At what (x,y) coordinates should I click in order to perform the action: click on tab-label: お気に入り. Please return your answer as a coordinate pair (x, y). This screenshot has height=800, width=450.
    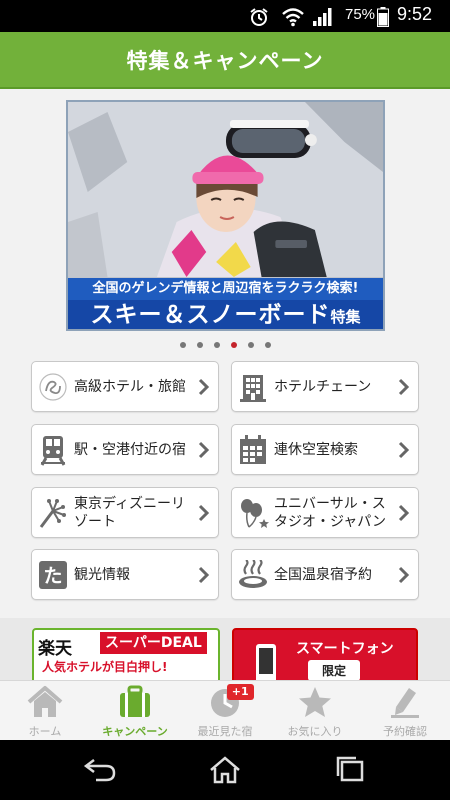
    Looking at the image, I should click on (315, 731).